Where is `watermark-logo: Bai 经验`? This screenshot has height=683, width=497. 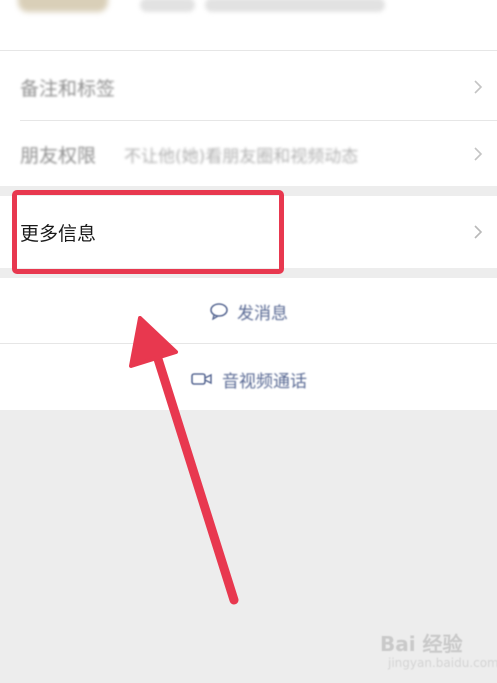 watermark-logo: Bai 经验 is located at coordinates (421, 644).